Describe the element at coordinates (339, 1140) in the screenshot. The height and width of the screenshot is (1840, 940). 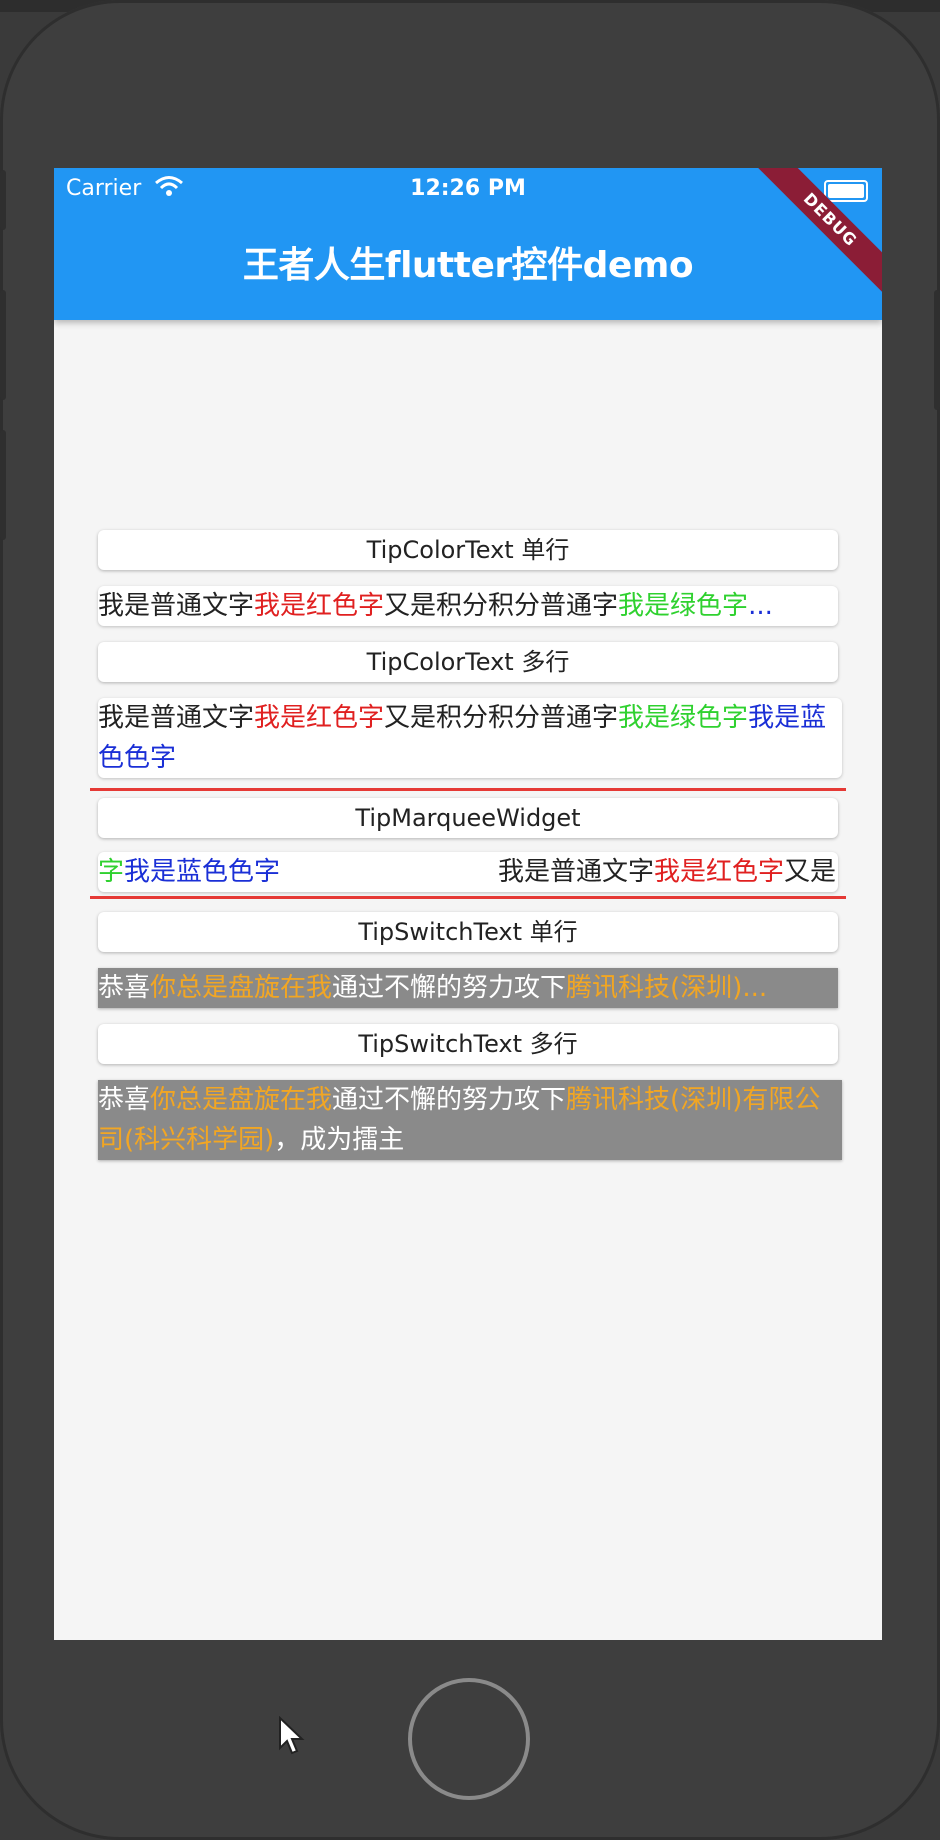
I see `text-segment: ，成为擂主` at that location.